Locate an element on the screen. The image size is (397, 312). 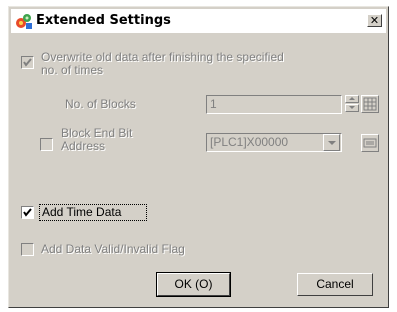
blocks-input: 1 is located at coordinates (274, 104).